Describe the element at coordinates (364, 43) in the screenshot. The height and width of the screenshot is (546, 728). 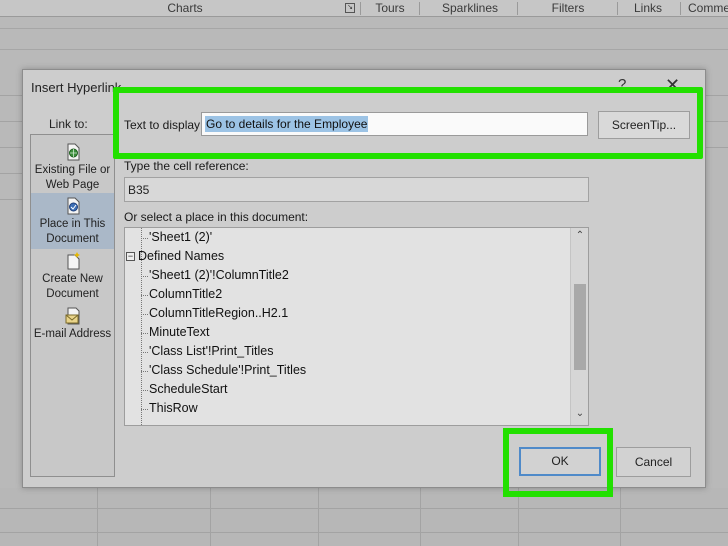
I see `formula-area` at that location.